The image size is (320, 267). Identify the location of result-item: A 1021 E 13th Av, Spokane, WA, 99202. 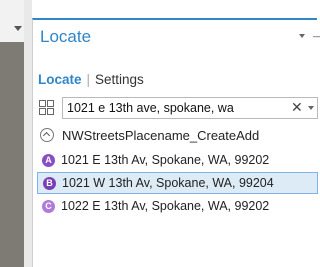
(177, 161).